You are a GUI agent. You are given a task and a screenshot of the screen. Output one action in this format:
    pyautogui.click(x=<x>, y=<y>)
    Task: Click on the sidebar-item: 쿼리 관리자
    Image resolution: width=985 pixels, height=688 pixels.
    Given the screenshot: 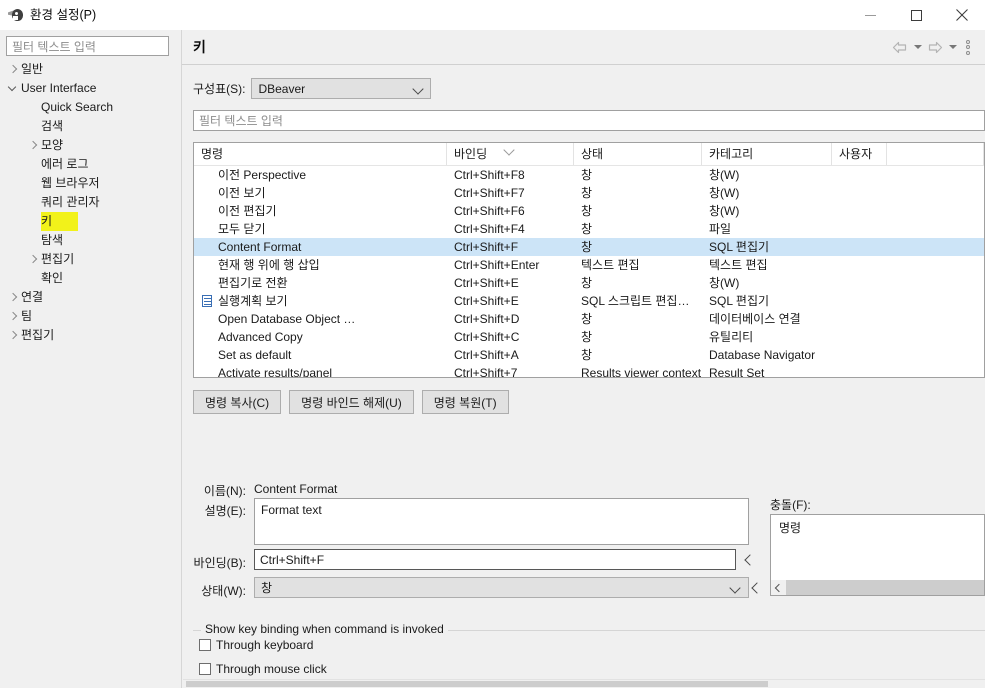 What is the action you would take?
    pyautogui.click(x=90, y=202)
    